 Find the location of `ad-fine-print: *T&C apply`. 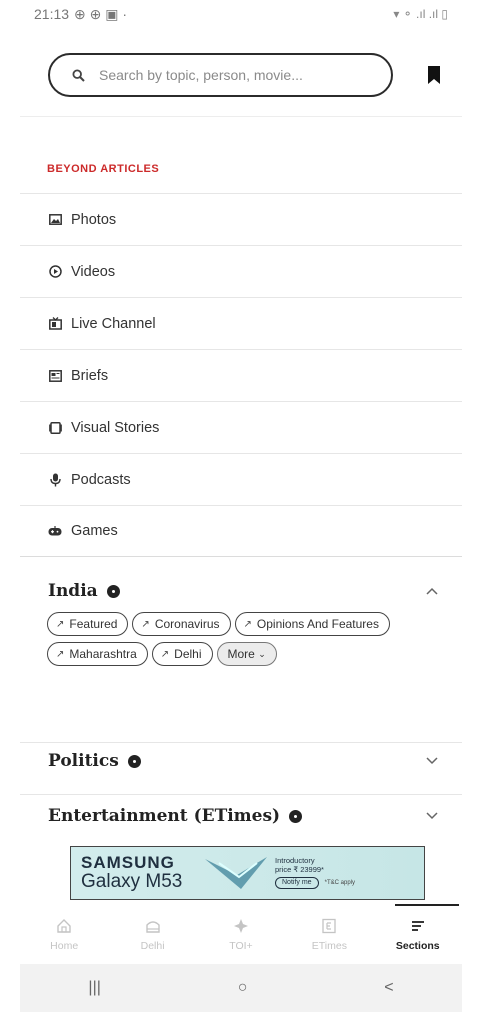

ad-fine-print: *T&C apply is located at coordinates (340, 882).